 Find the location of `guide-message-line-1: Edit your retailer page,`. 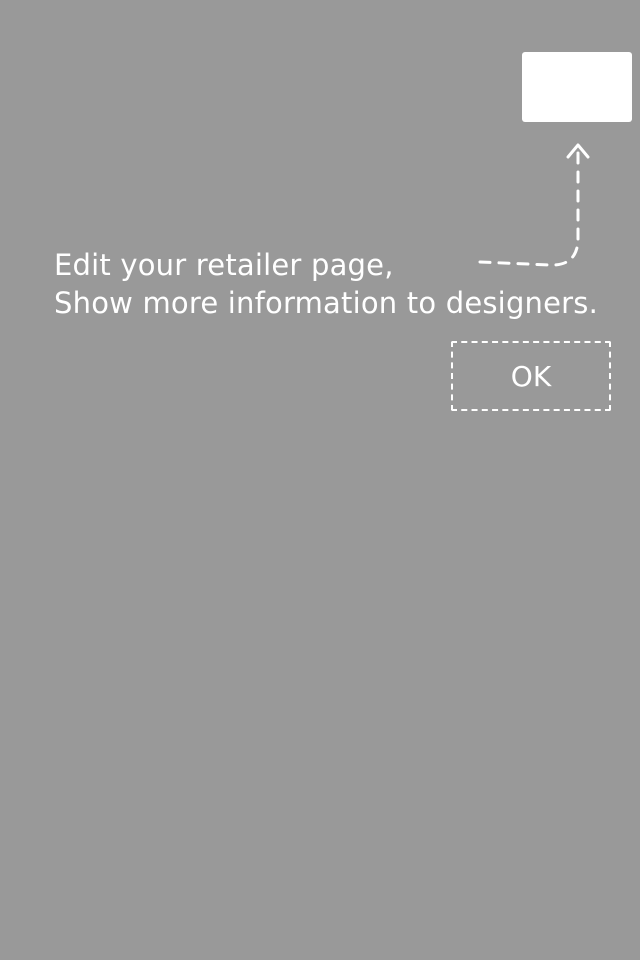

guide-message-line-1: Edit your retailer page, is located at coordinates (224, 265).